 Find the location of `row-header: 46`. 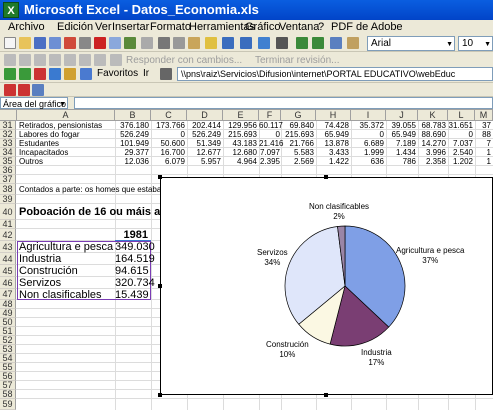

row-header: 46 is located at coordinates (8, 283).